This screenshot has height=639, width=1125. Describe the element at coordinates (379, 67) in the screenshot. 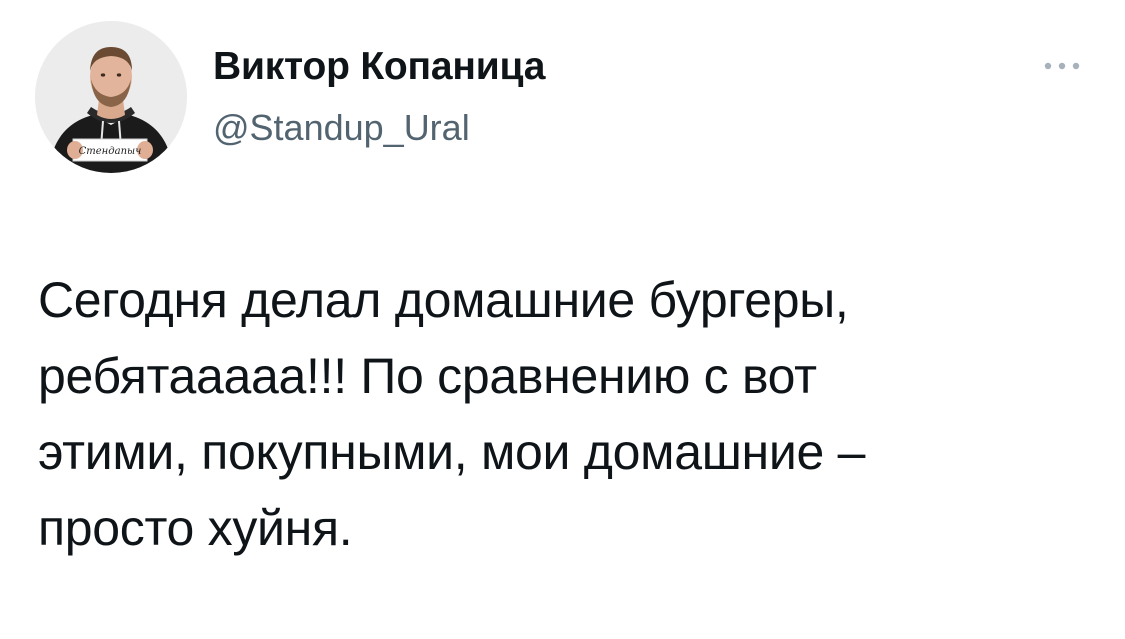

I see `author-display-name: Виктор Копаница` at that location.